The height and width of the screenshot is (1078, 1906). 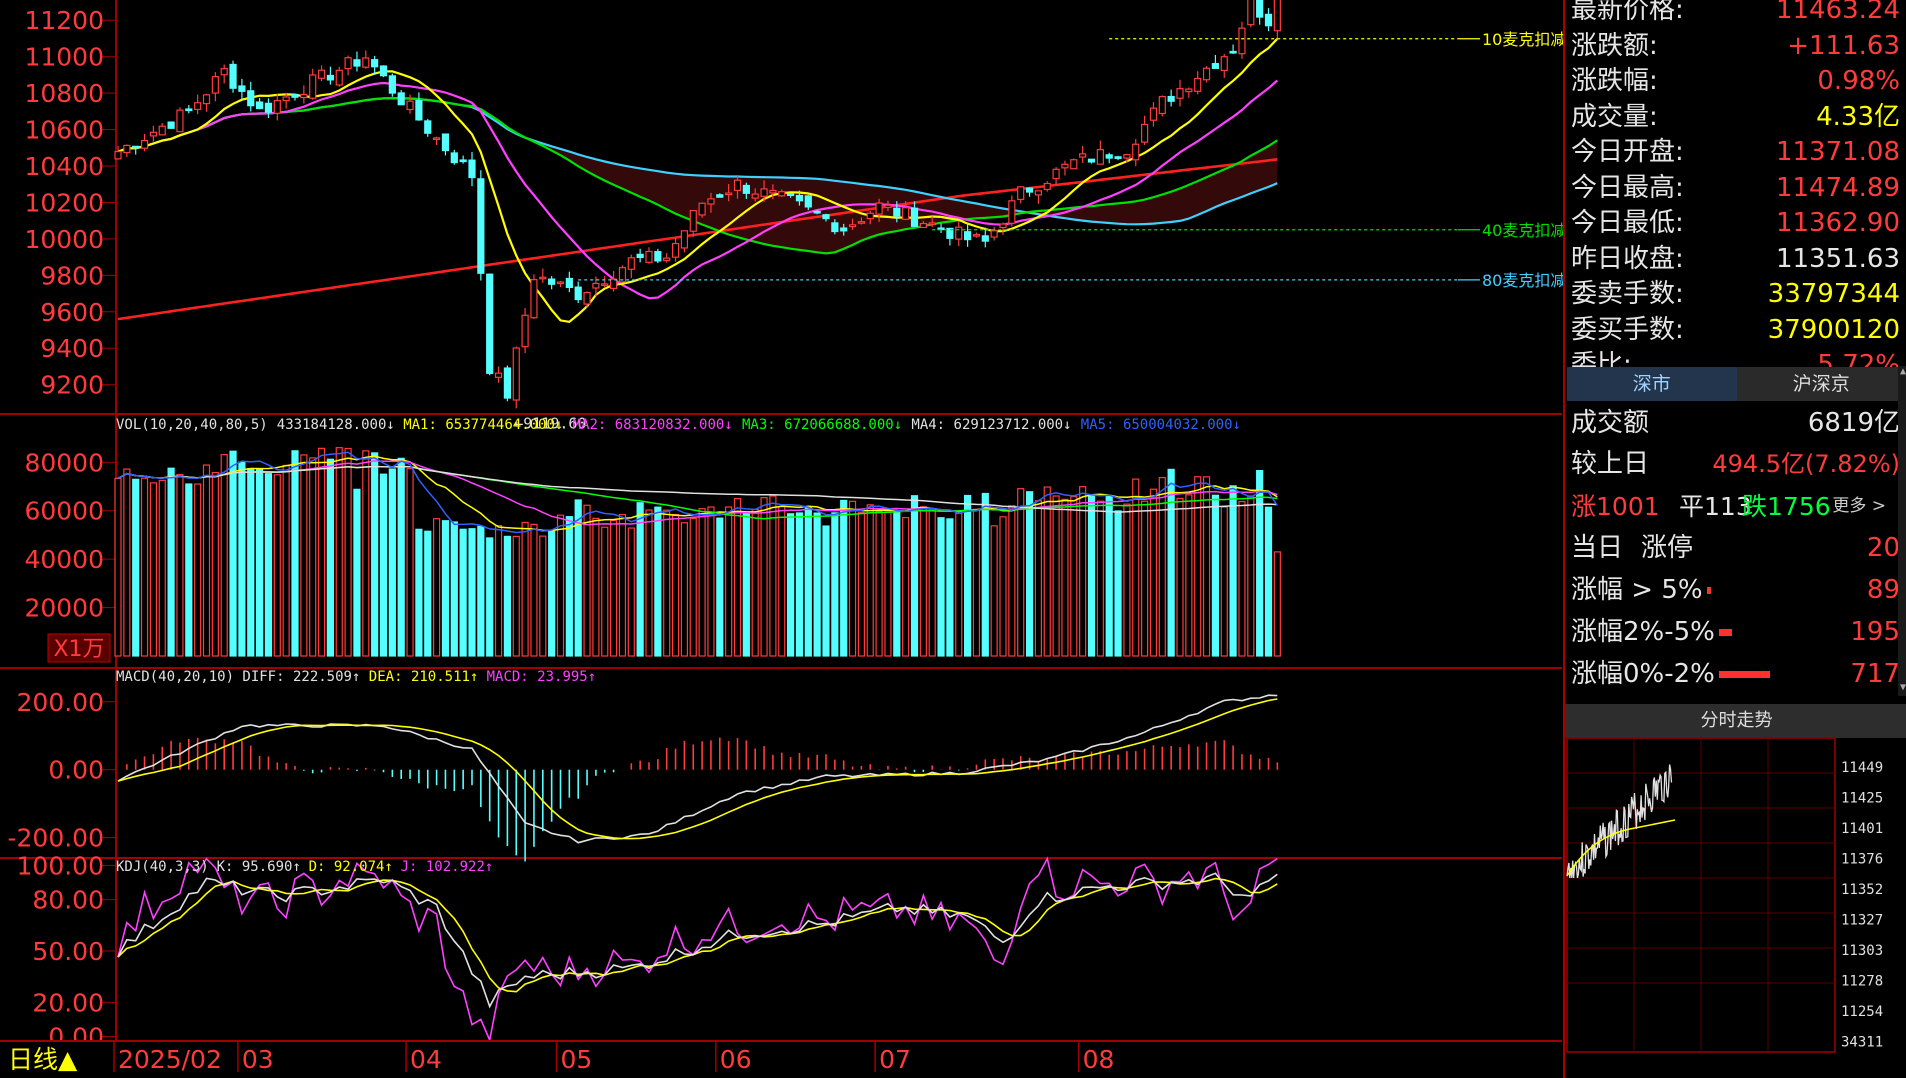 What do you see at coordinates (60, 702) in the screenshot?
I see `macd-tick-label: 200.00` at bounding box center [60, 702].